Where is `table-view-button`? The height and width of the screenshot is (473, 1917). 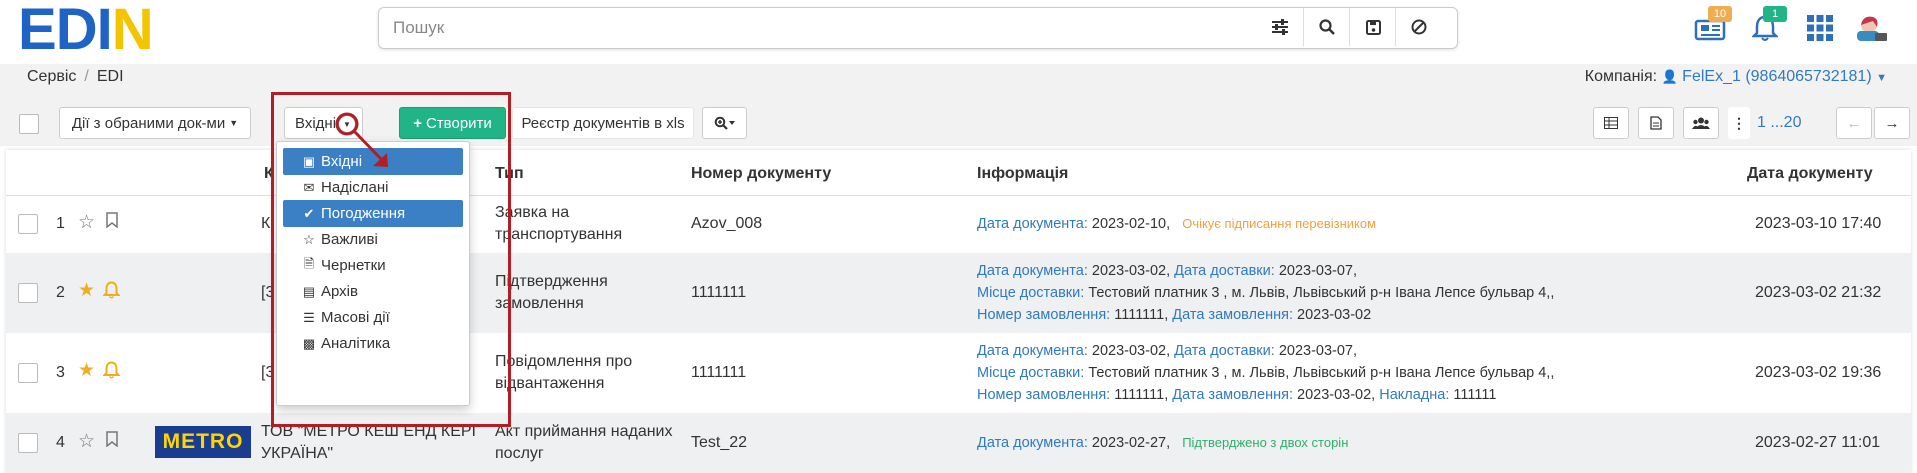
table-view-button is located at coordinates (1611, 123).